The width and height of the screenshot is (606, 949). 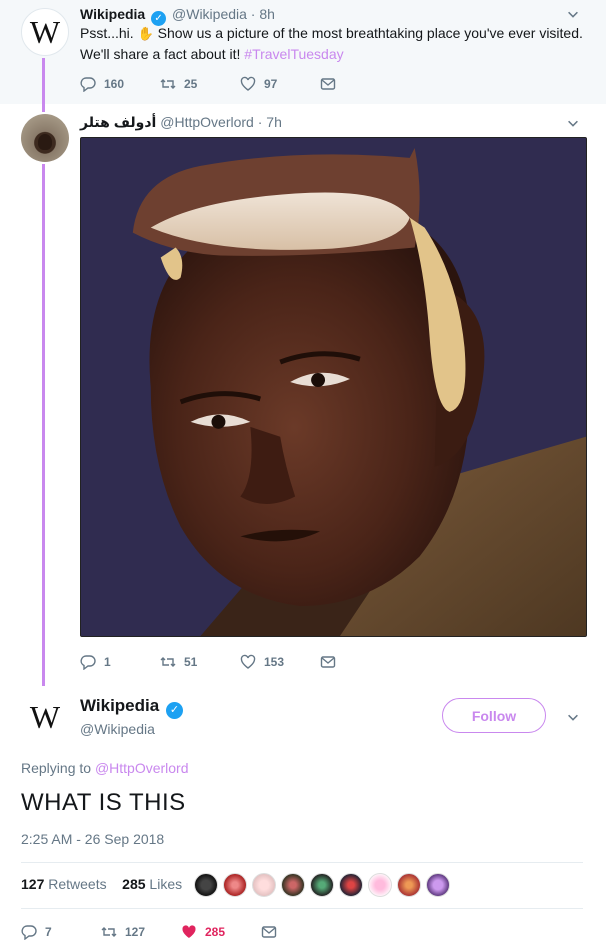 I want to click on retweets-stat-count: 127, so click(x=33, y=884).